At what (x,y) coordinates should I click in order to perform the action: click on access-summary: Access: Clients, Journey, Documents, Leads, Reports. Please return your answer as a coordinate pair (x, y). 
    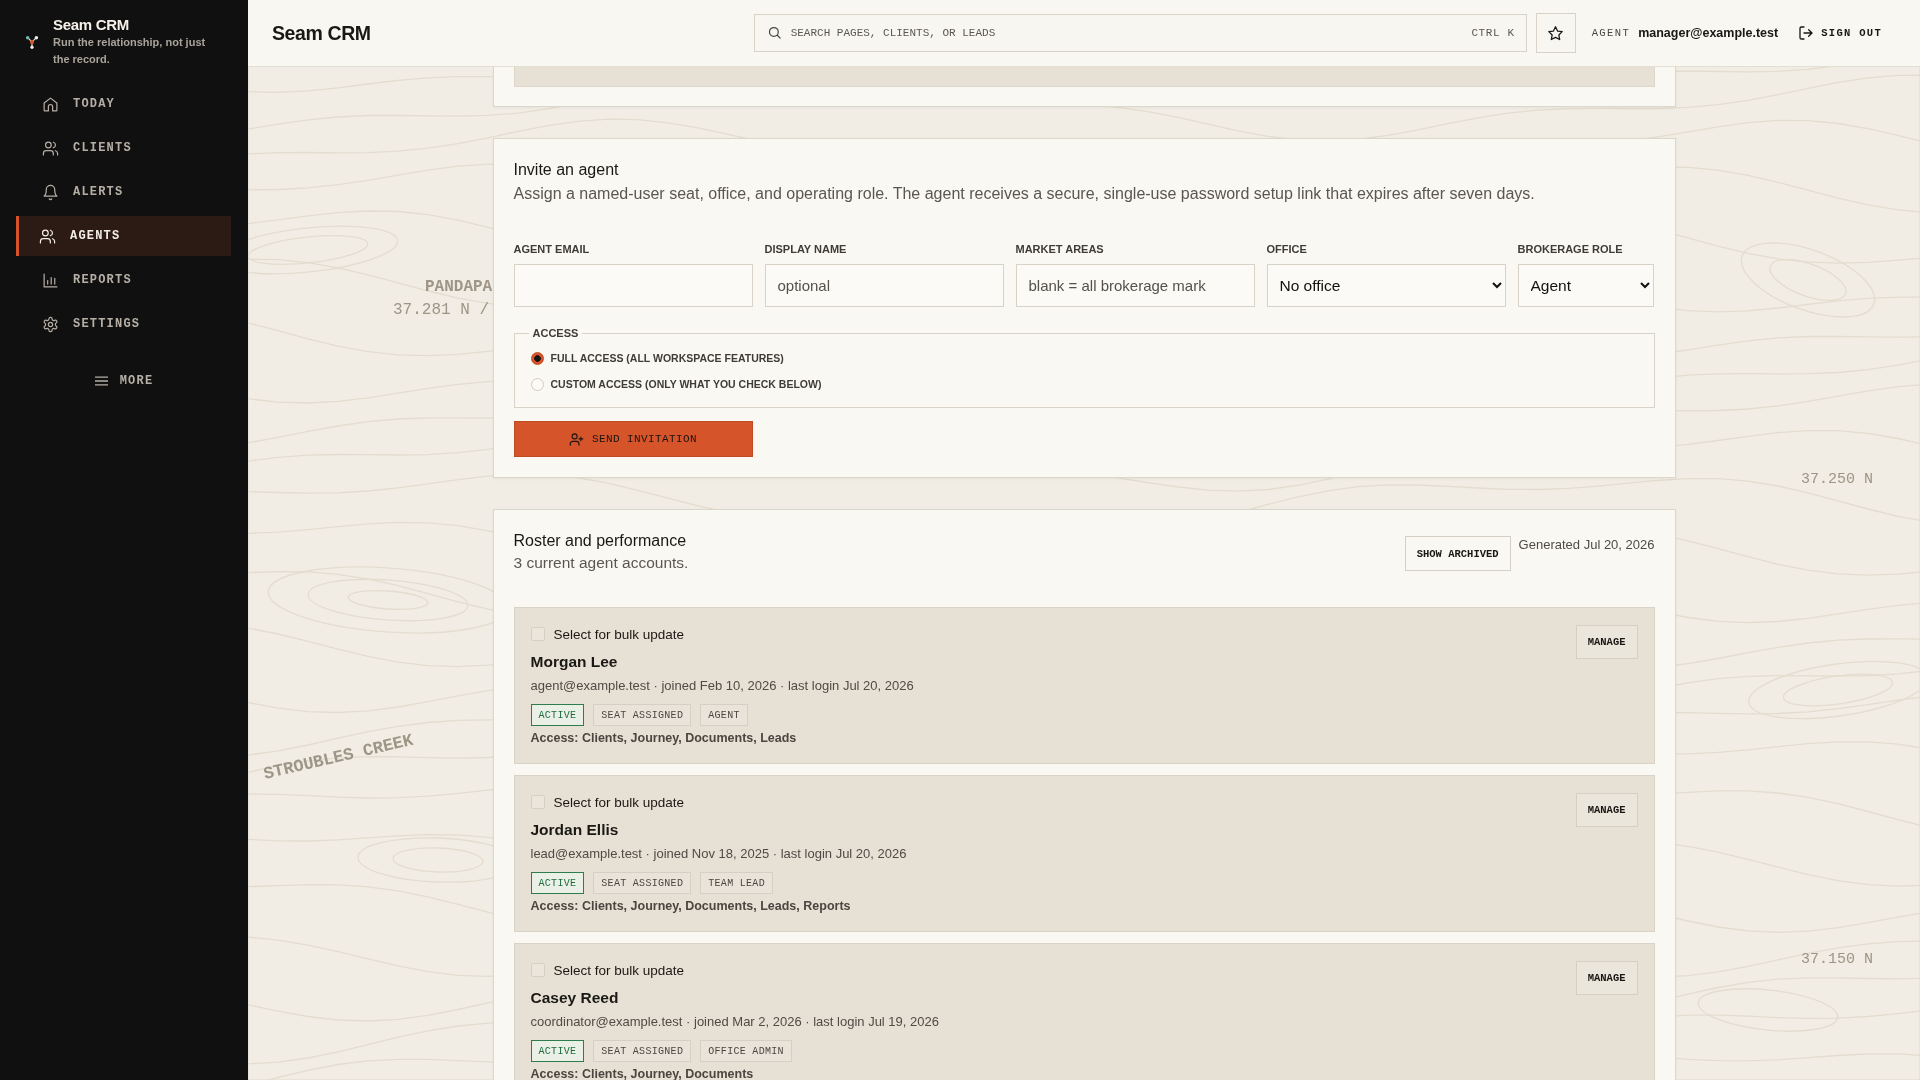
    Looking at the image, I should click on (691, 906).